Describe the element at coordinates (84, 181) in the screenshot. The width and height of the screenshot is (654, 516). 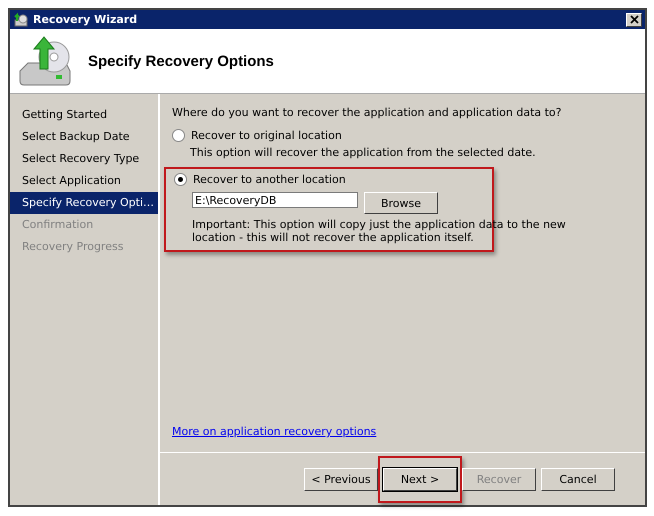
I see `step-item: Select Application` at that location.